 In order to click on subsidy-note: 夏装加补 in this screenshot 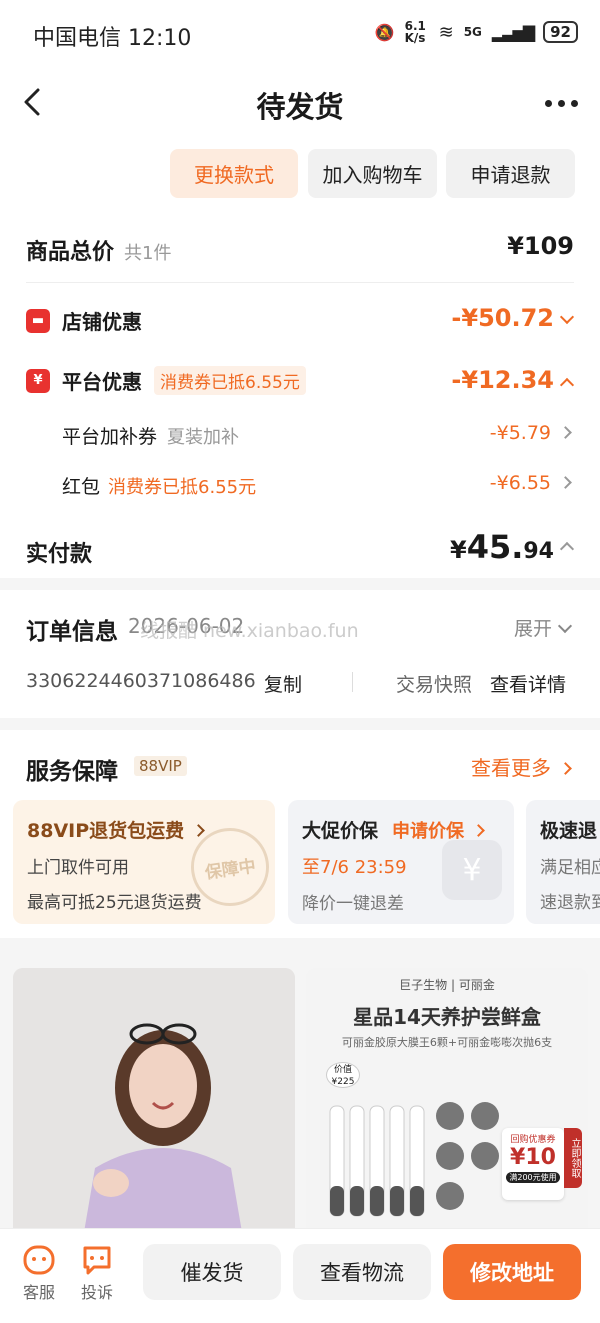, I will do `click(203, 437)`.